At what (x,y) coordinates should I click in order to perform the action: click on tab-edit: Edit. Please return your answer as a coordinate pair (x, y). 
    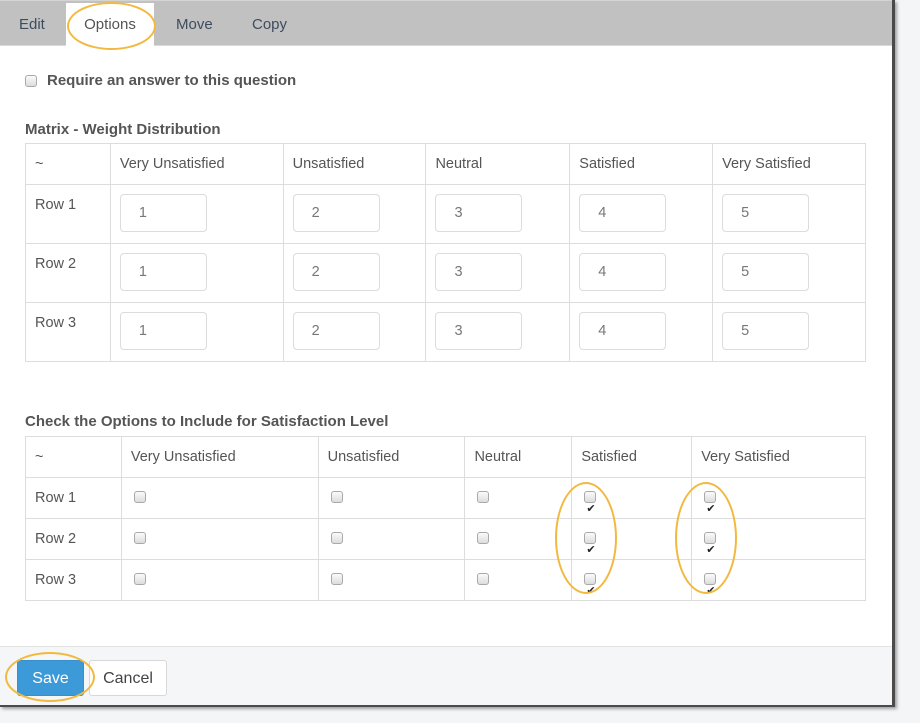
    Looking at the image, I should click on (32, 25).